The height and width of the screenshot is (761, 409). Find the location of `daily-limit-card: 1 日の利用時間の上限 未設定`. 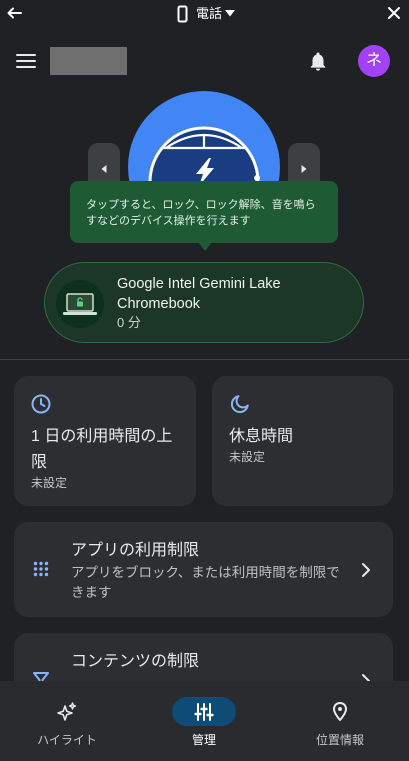

daily-limit-card: 1 日の利用時間の上限 未設定 is located at coordinates (105, 441).